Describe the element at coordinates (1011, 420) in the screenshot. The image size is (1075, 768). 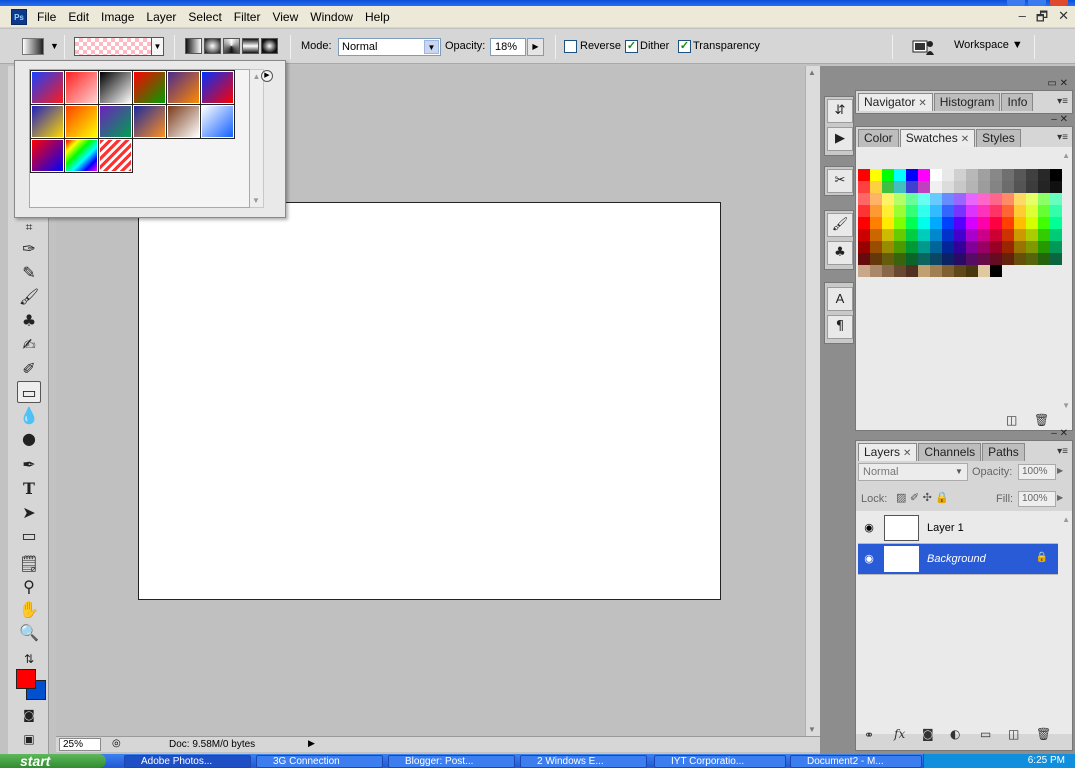
I see `new-swatch-icon: ◫` at that location.